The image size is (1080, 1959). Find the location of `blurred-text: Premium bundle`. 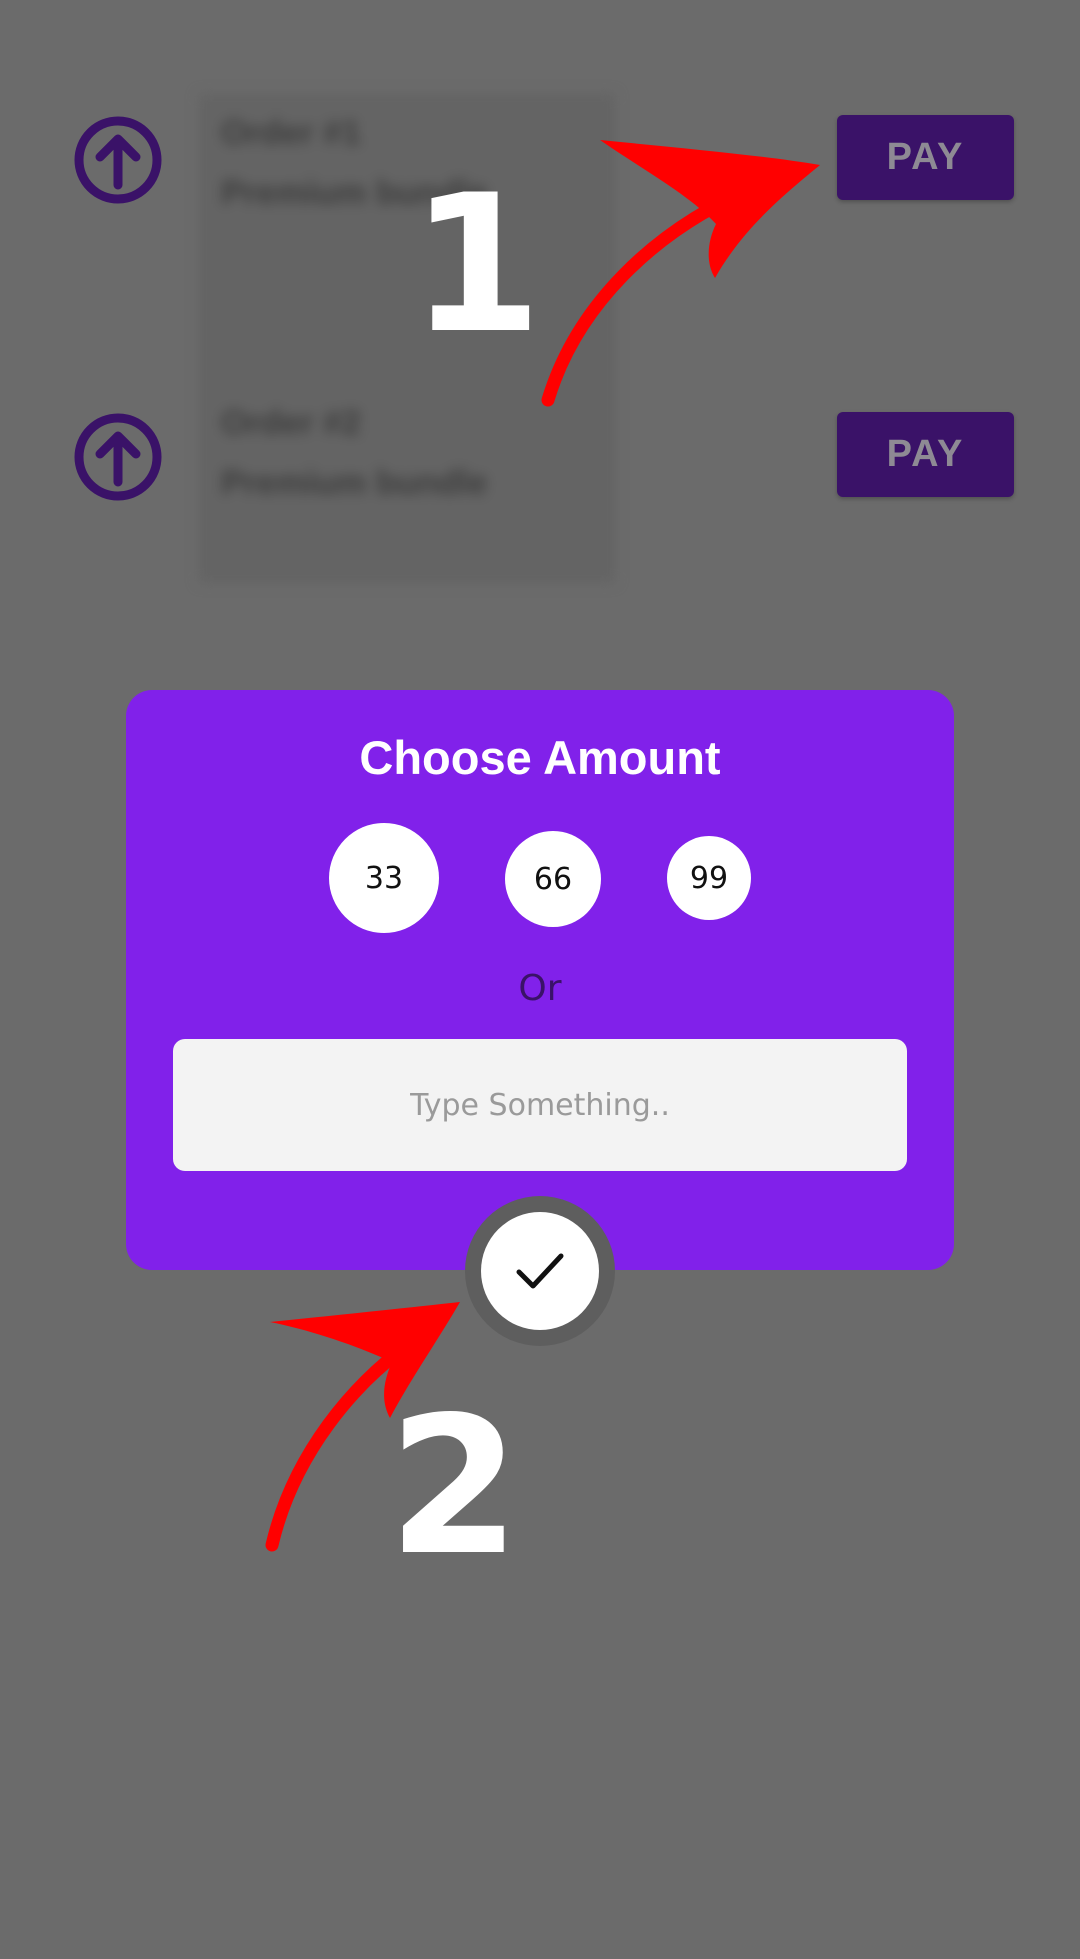

blurred-text: Premium bundle is located at coordinates (354, 483).